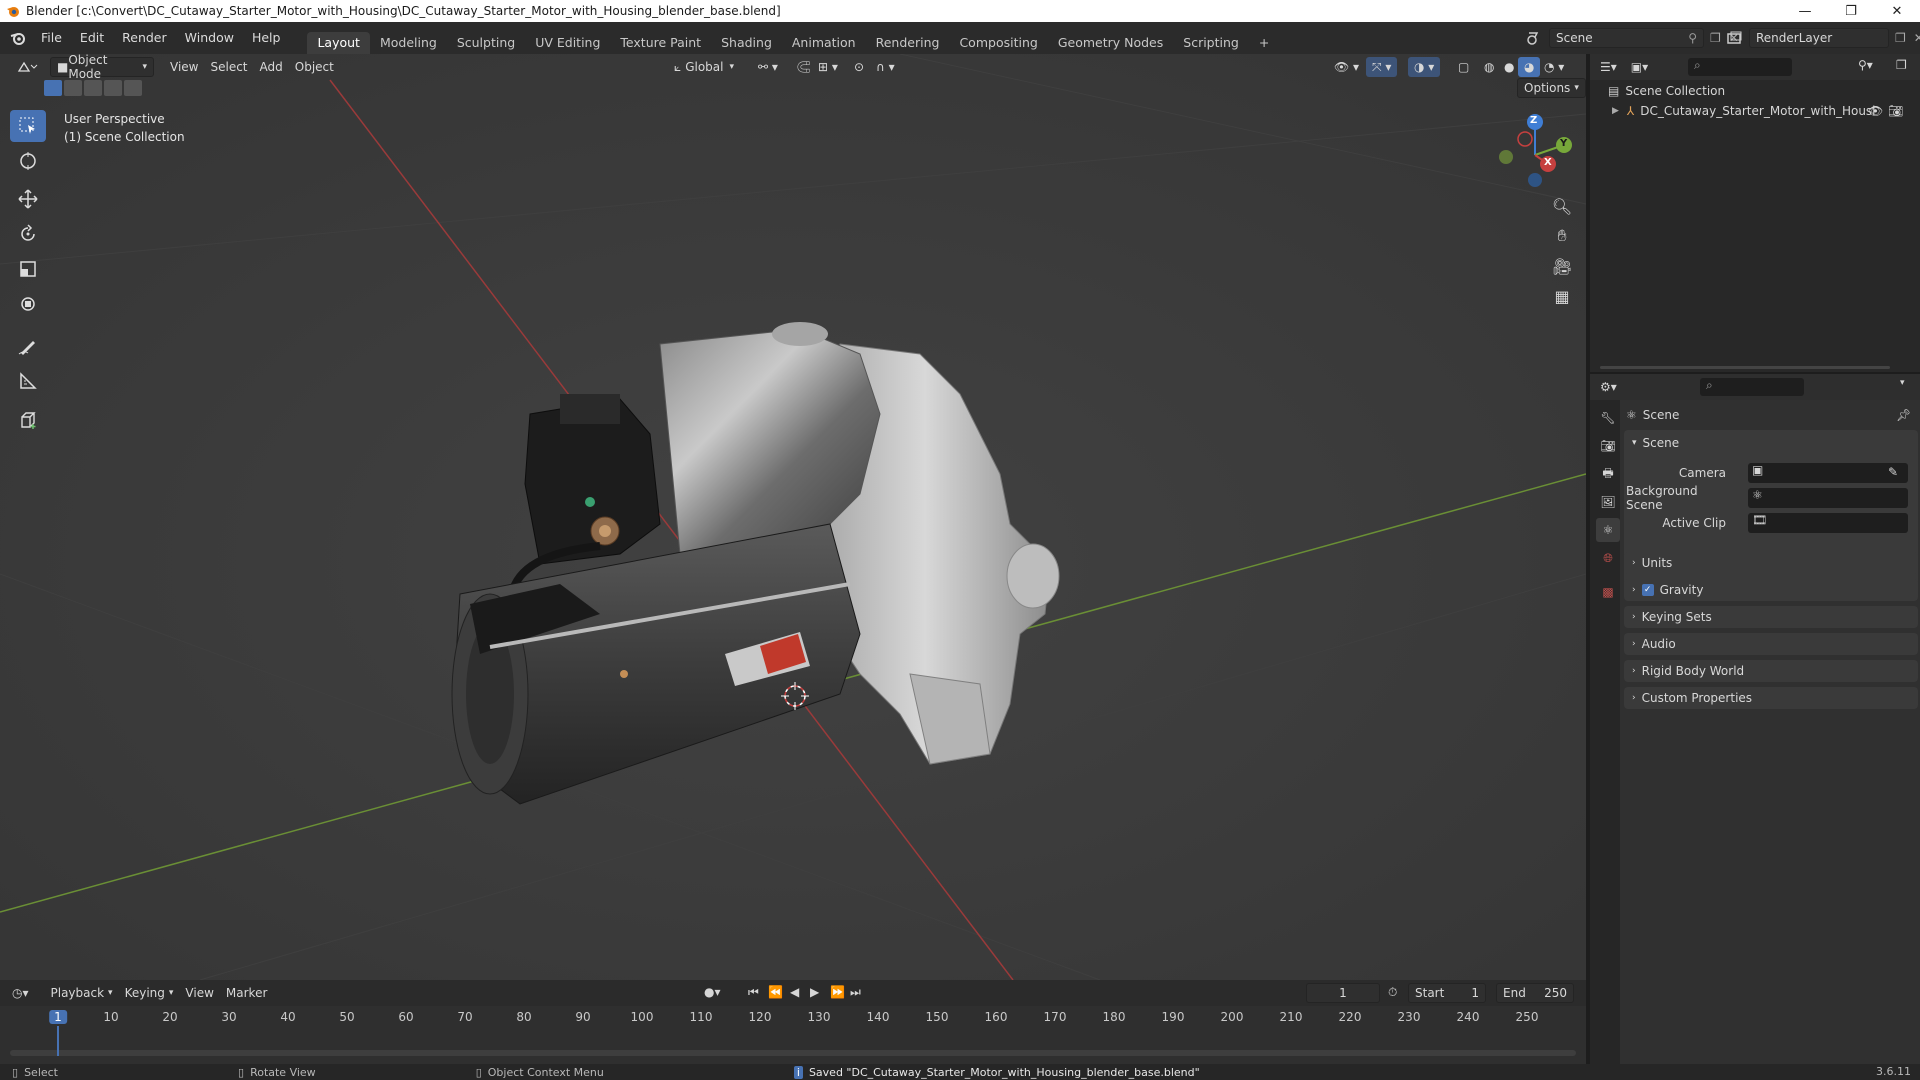 This screenshot has width=1920, height=1080. Describe the element at coordinates (1865, 65) in the screenshot. I see `filter-icon: ⚲▾` at that location.